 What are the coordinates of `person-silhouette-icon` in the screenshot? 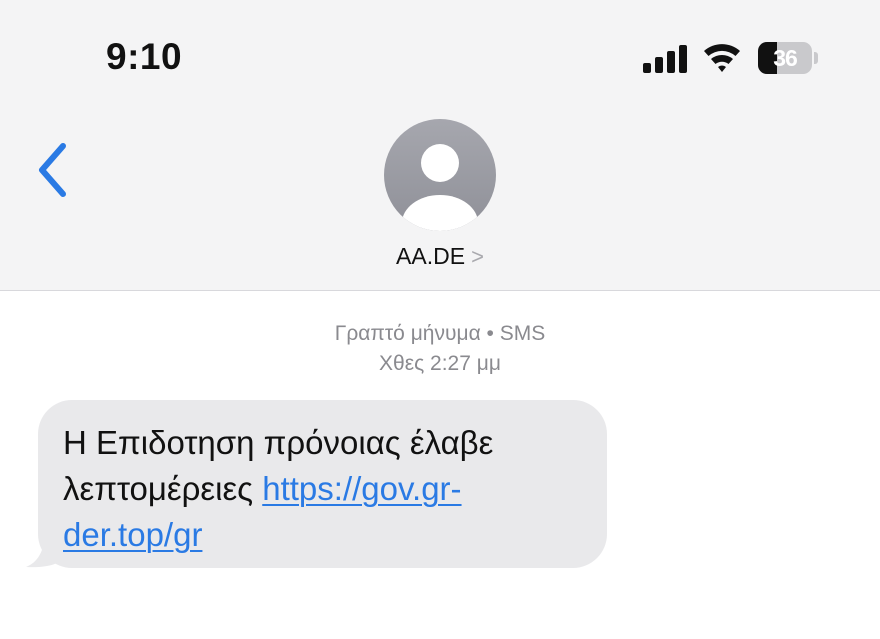 It's located at (440, 187).